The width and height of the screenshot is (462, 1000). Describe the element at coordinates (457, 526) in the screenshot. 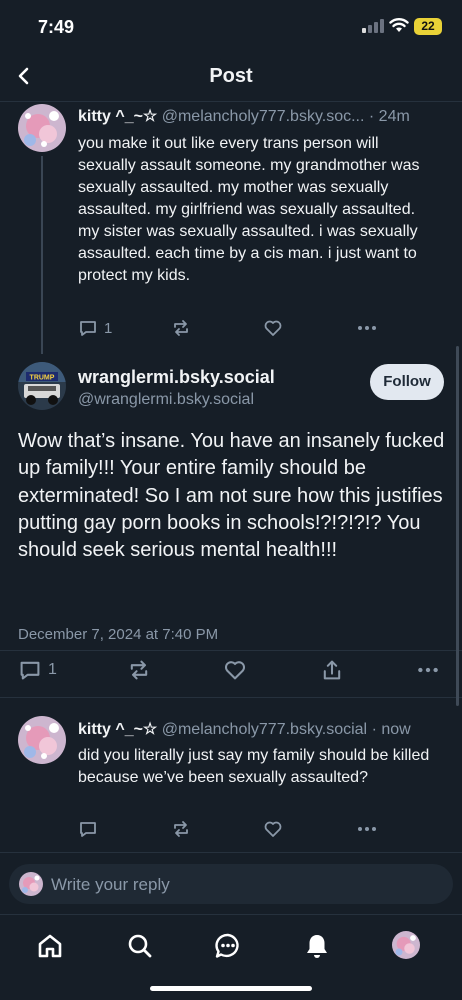

I see `scrollbar` at that location.